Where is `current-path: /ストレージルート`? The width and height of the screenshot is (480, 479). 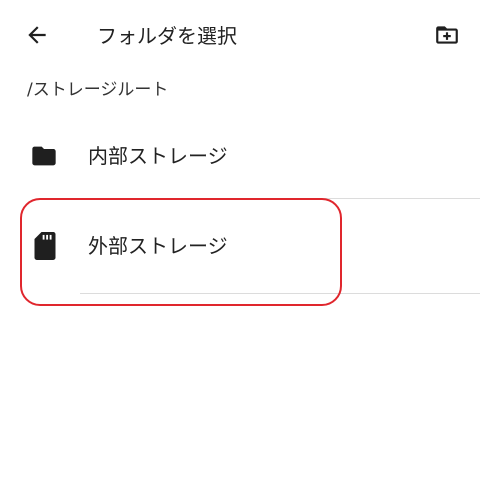 current-path: /ストレージルート is located at coordinates (98, 90).